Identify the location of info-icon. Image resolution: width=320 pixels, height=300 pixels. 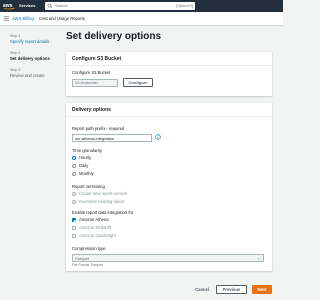
(158, 137).